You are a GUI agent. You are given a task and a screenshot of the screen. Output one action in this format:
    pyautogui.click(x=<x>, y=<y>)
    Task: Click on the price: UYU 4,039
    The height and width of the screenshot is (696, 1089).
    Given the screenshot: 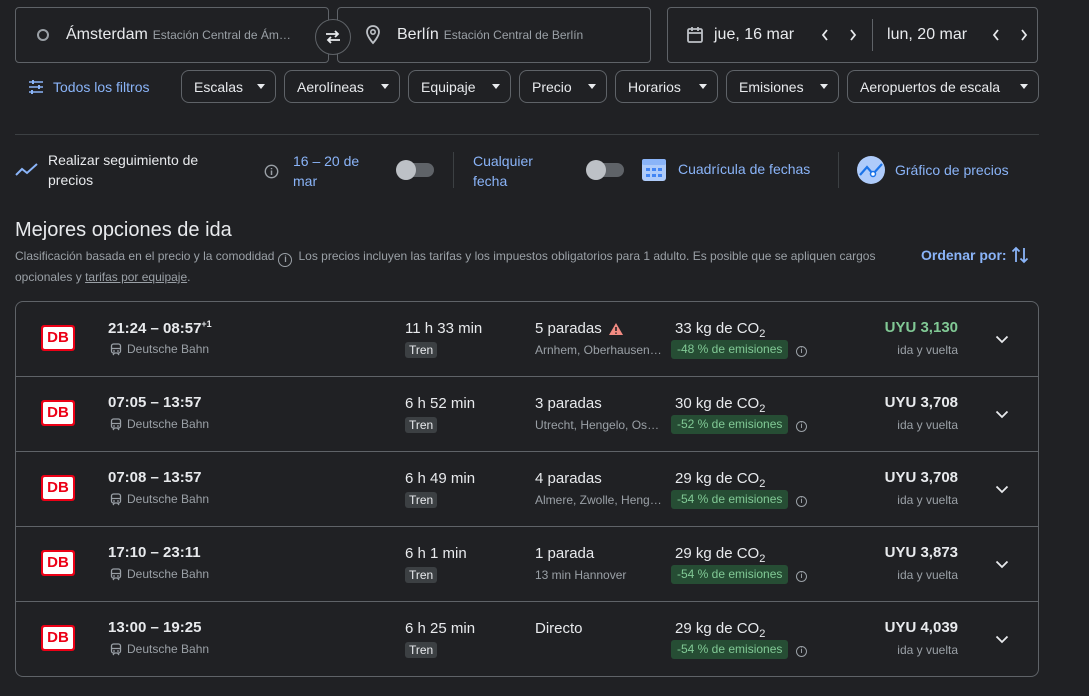 What is the action you would take?
    pyautogui.click(x=921, y=627)
    